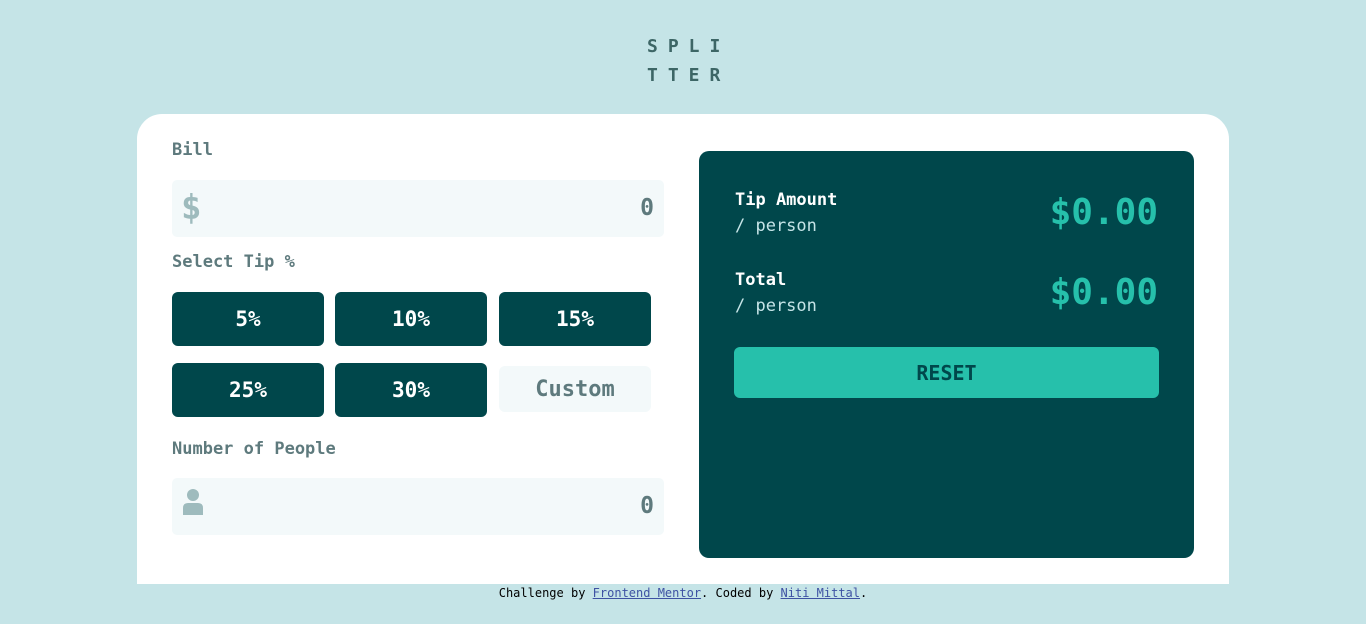 This screenshot has height=624, width=1366. What do you see at coordinates (192, 150) in the screenshot?
I see `bill-label: Bill` at bounding box center [192, 150].